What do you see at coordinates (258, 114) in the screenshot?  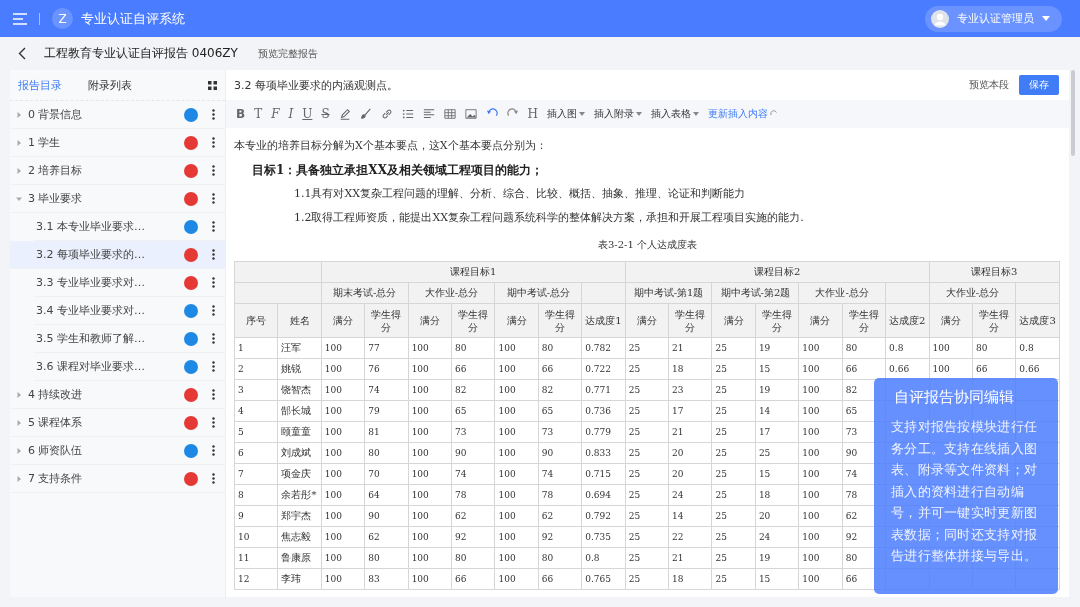 I see `format-button: T` at bounding box center [258, 114].